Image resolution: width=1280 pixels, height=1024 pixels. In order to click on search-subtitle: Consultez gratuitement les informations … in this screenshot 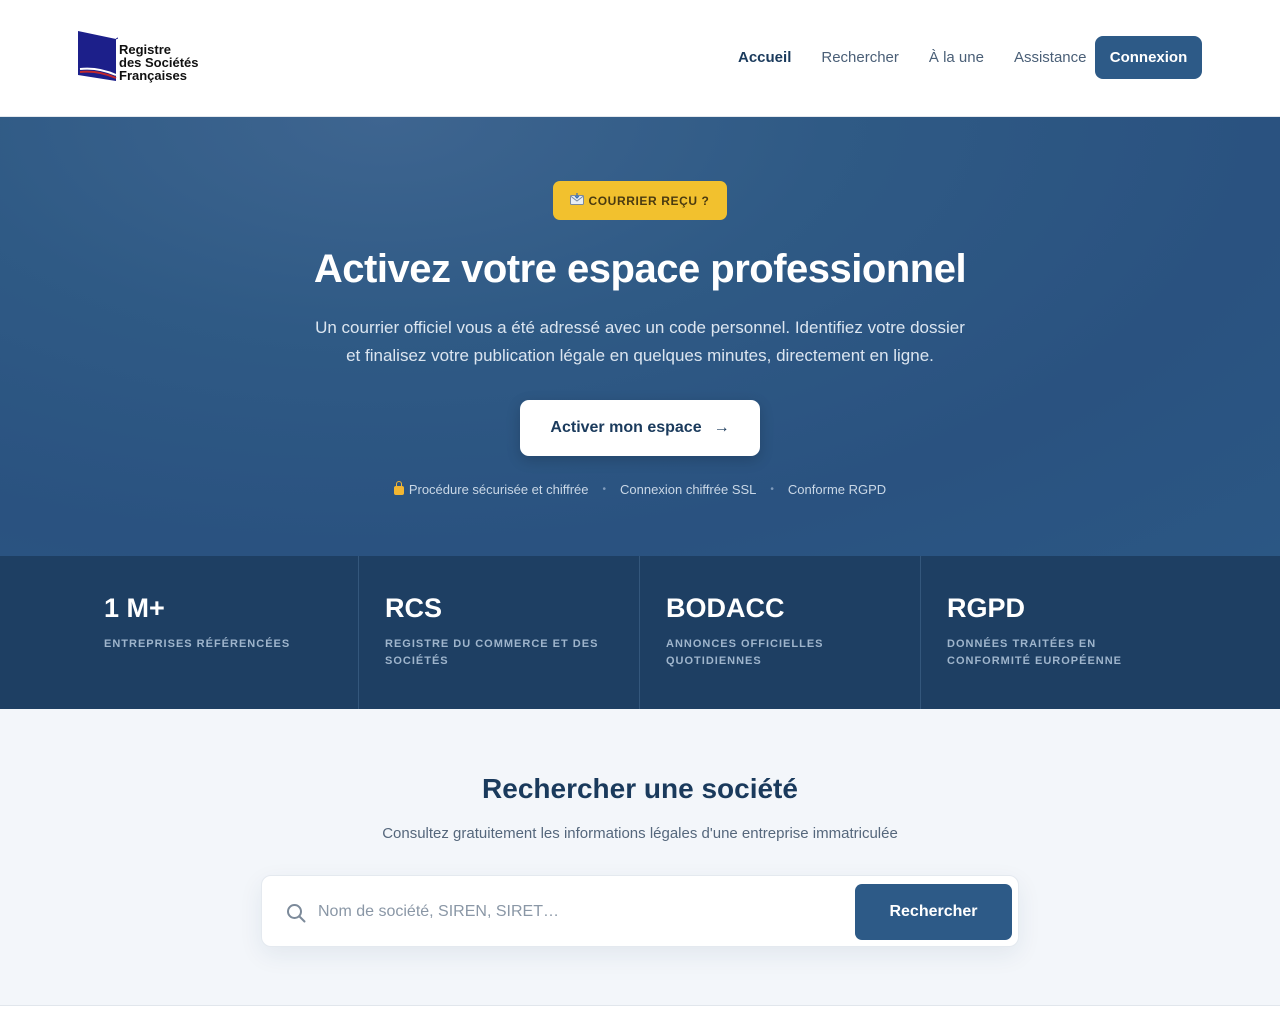, I will do `click(640, 833)`.